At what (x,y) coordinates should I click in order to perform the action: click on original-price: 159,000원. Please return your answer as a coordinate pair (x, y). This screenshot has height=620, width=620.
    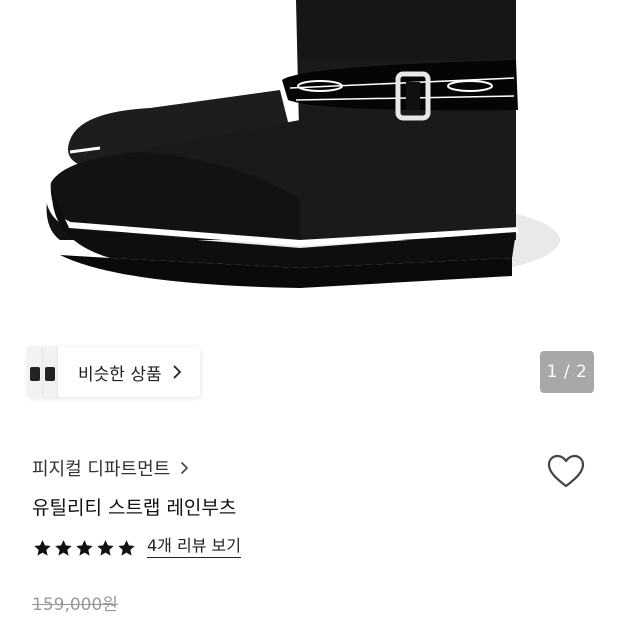
    Looking at the image, I should click on (75, 605).